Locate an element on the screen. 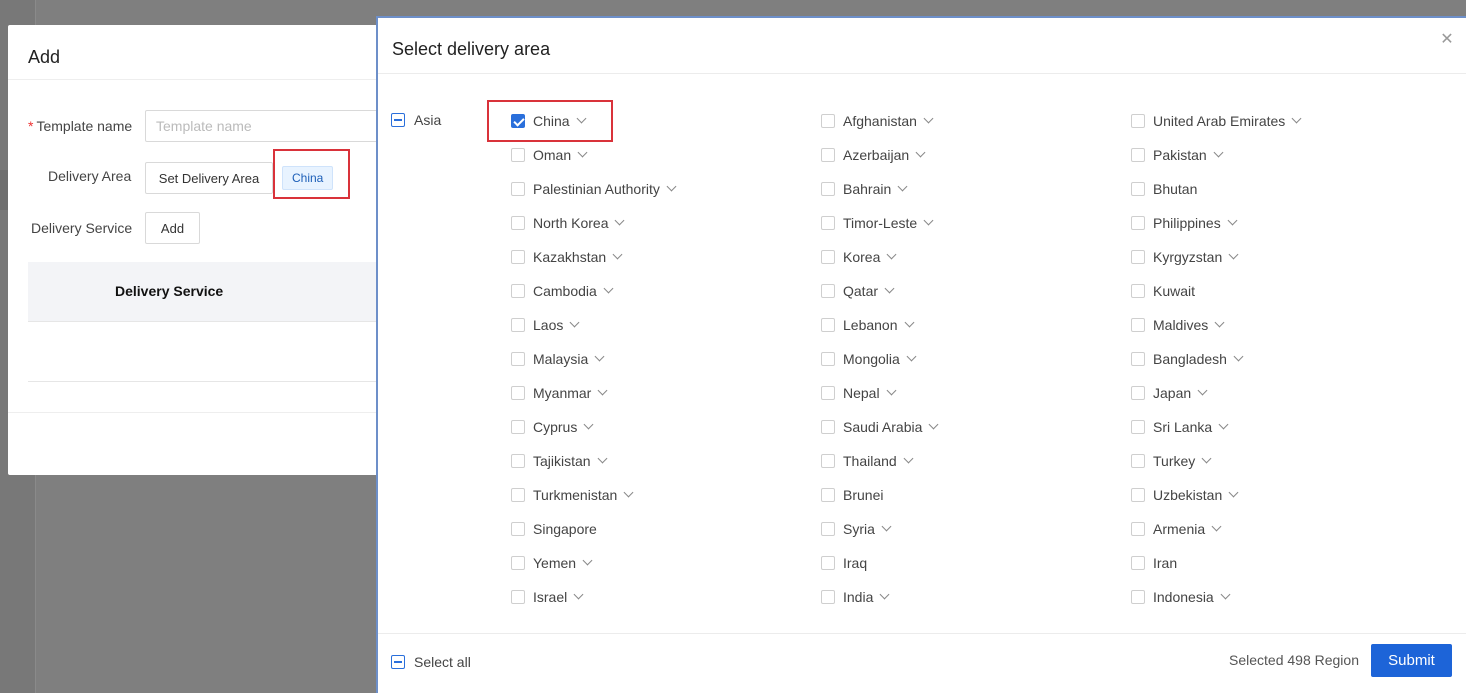 This screenshot has width=1466, height=693. country-item: Iran is located at coordinates (1286, 563).